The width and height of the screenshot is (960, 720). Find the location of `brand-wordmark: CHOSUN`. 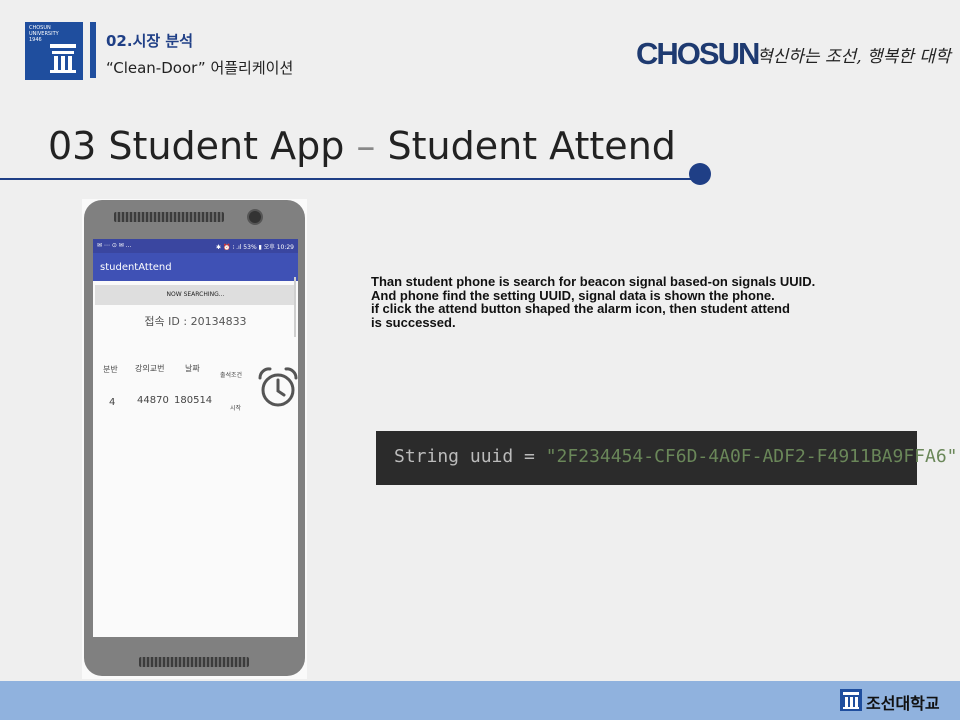

brand-wordmark: CHOSUN is located at coordinates (698, 53).